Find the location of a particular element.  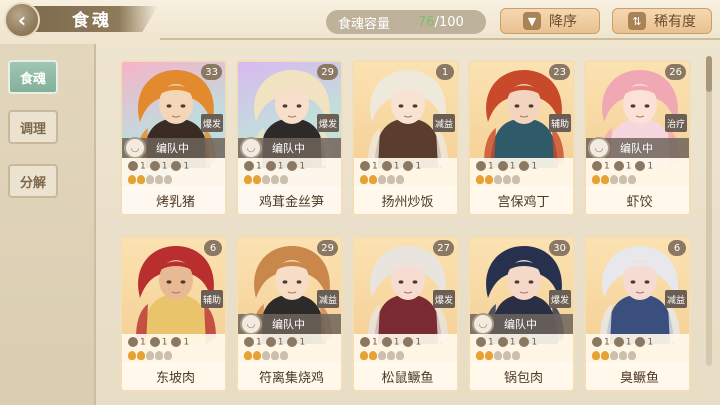

character-name: 臭鳜鱼 is located at coordinates (637, 376).